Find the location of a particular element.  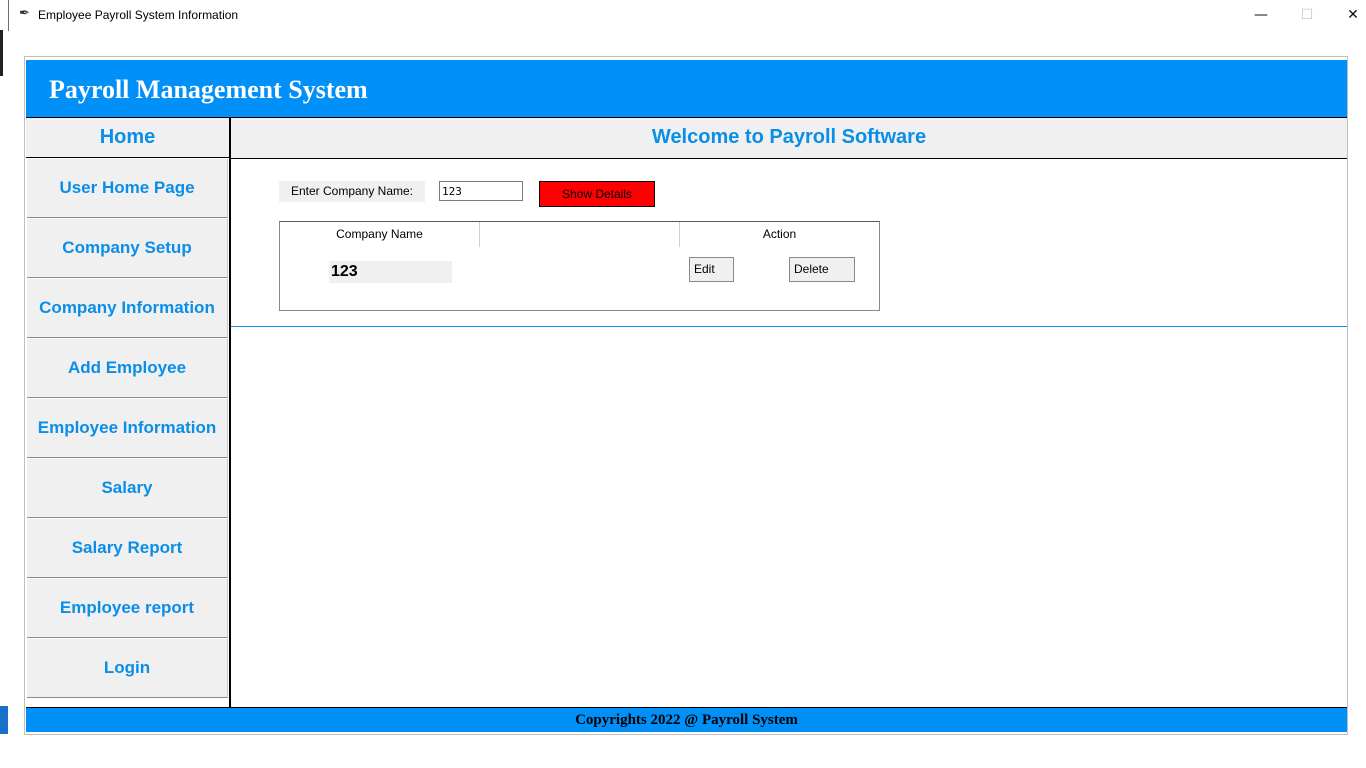

maximize-button: ☐ is located at coordinates (1307, 15).